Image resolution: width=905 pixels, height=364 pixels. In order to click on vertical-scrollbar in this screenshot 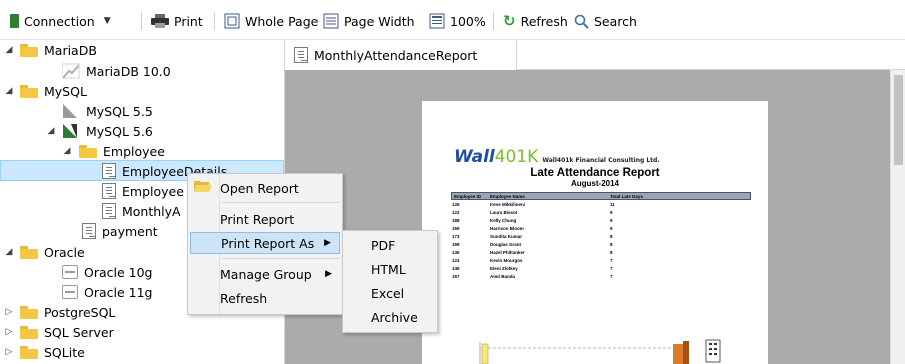, I will do `click(897, 217)`.